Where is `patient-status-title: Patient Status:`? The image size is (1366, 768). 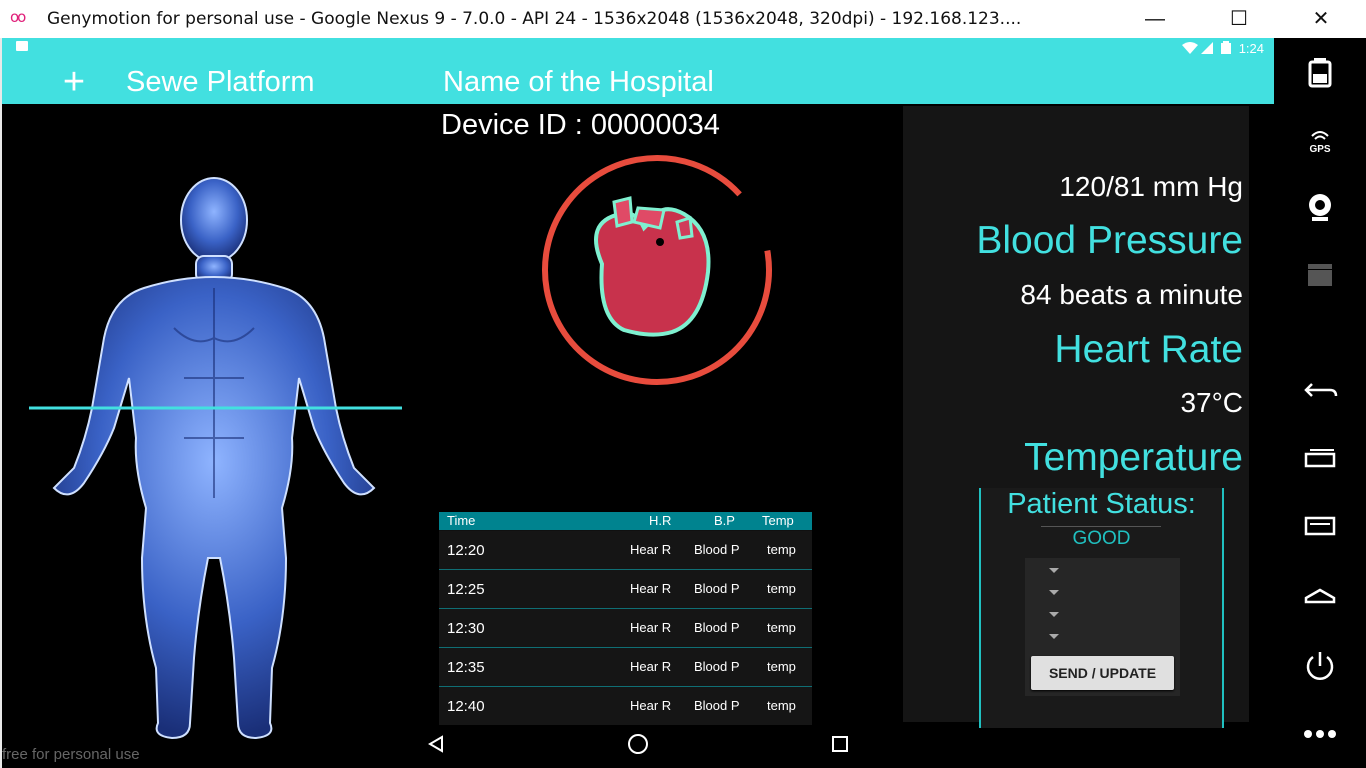
patient-status-title: Patient Status: is located at coordinates (1101, 504).